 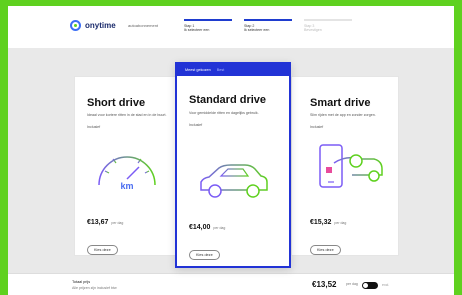 What do you see at coordinates (204, 255) in the screenshot?
I see `select-standard-drive-button: Kies deze` at bounding box center [204, 255].